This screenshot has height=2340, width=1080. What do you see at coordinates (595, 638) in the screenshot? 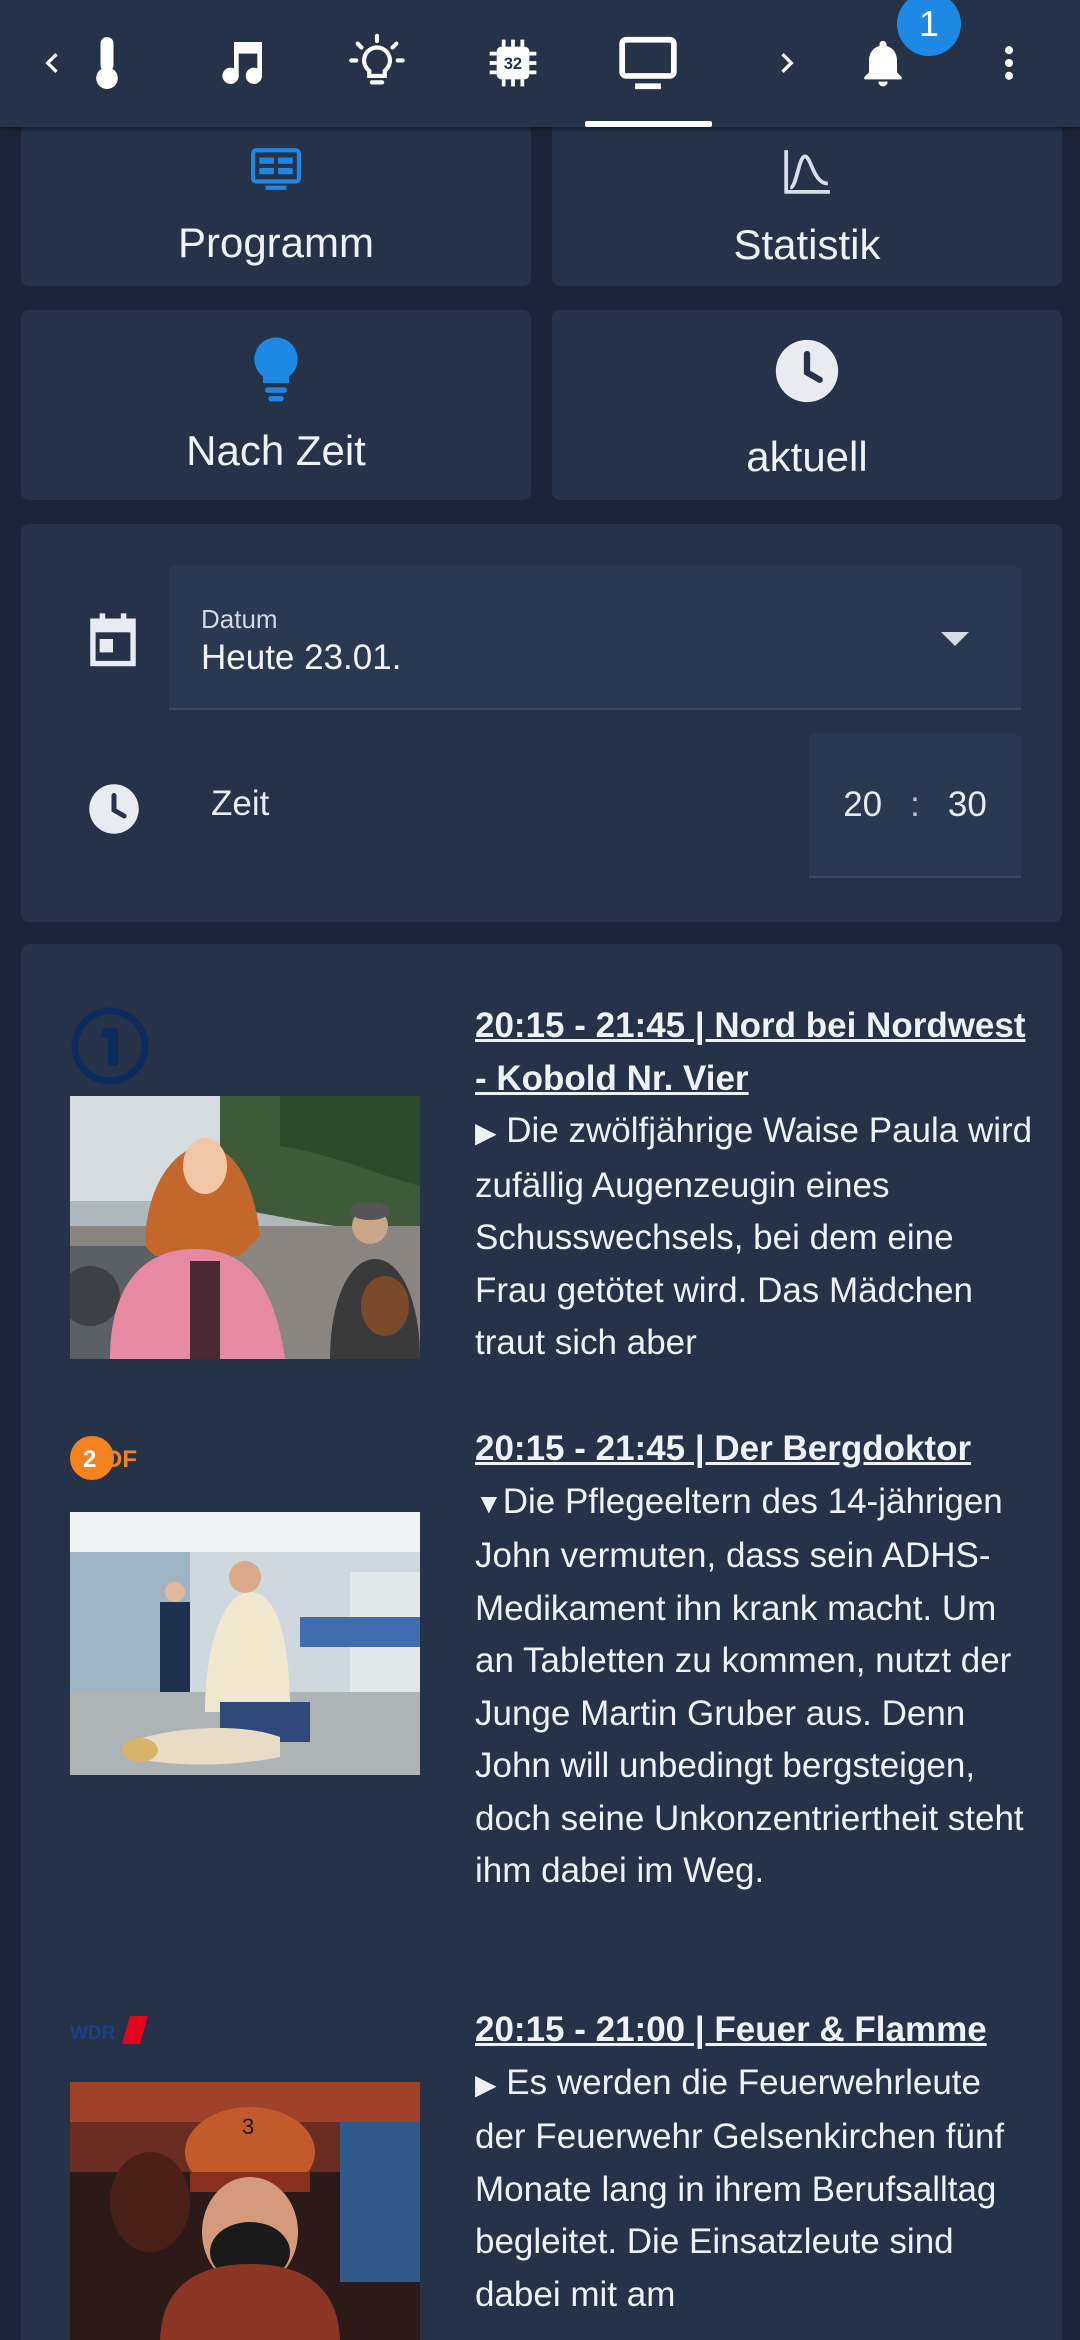
I see `date-select: Datum Heute 23.01.` at bounding box center [595, 638].